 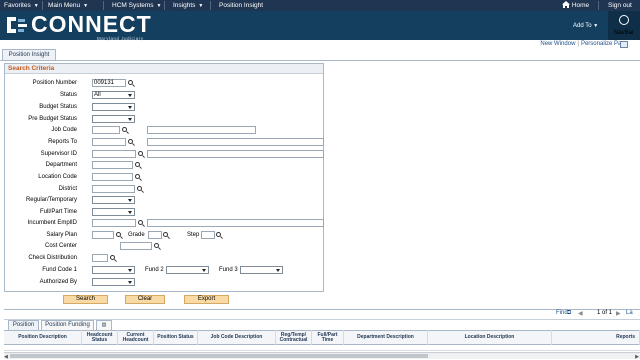 I want to click on main-menu: Main Menu ▼, so click(x=68, y=5).